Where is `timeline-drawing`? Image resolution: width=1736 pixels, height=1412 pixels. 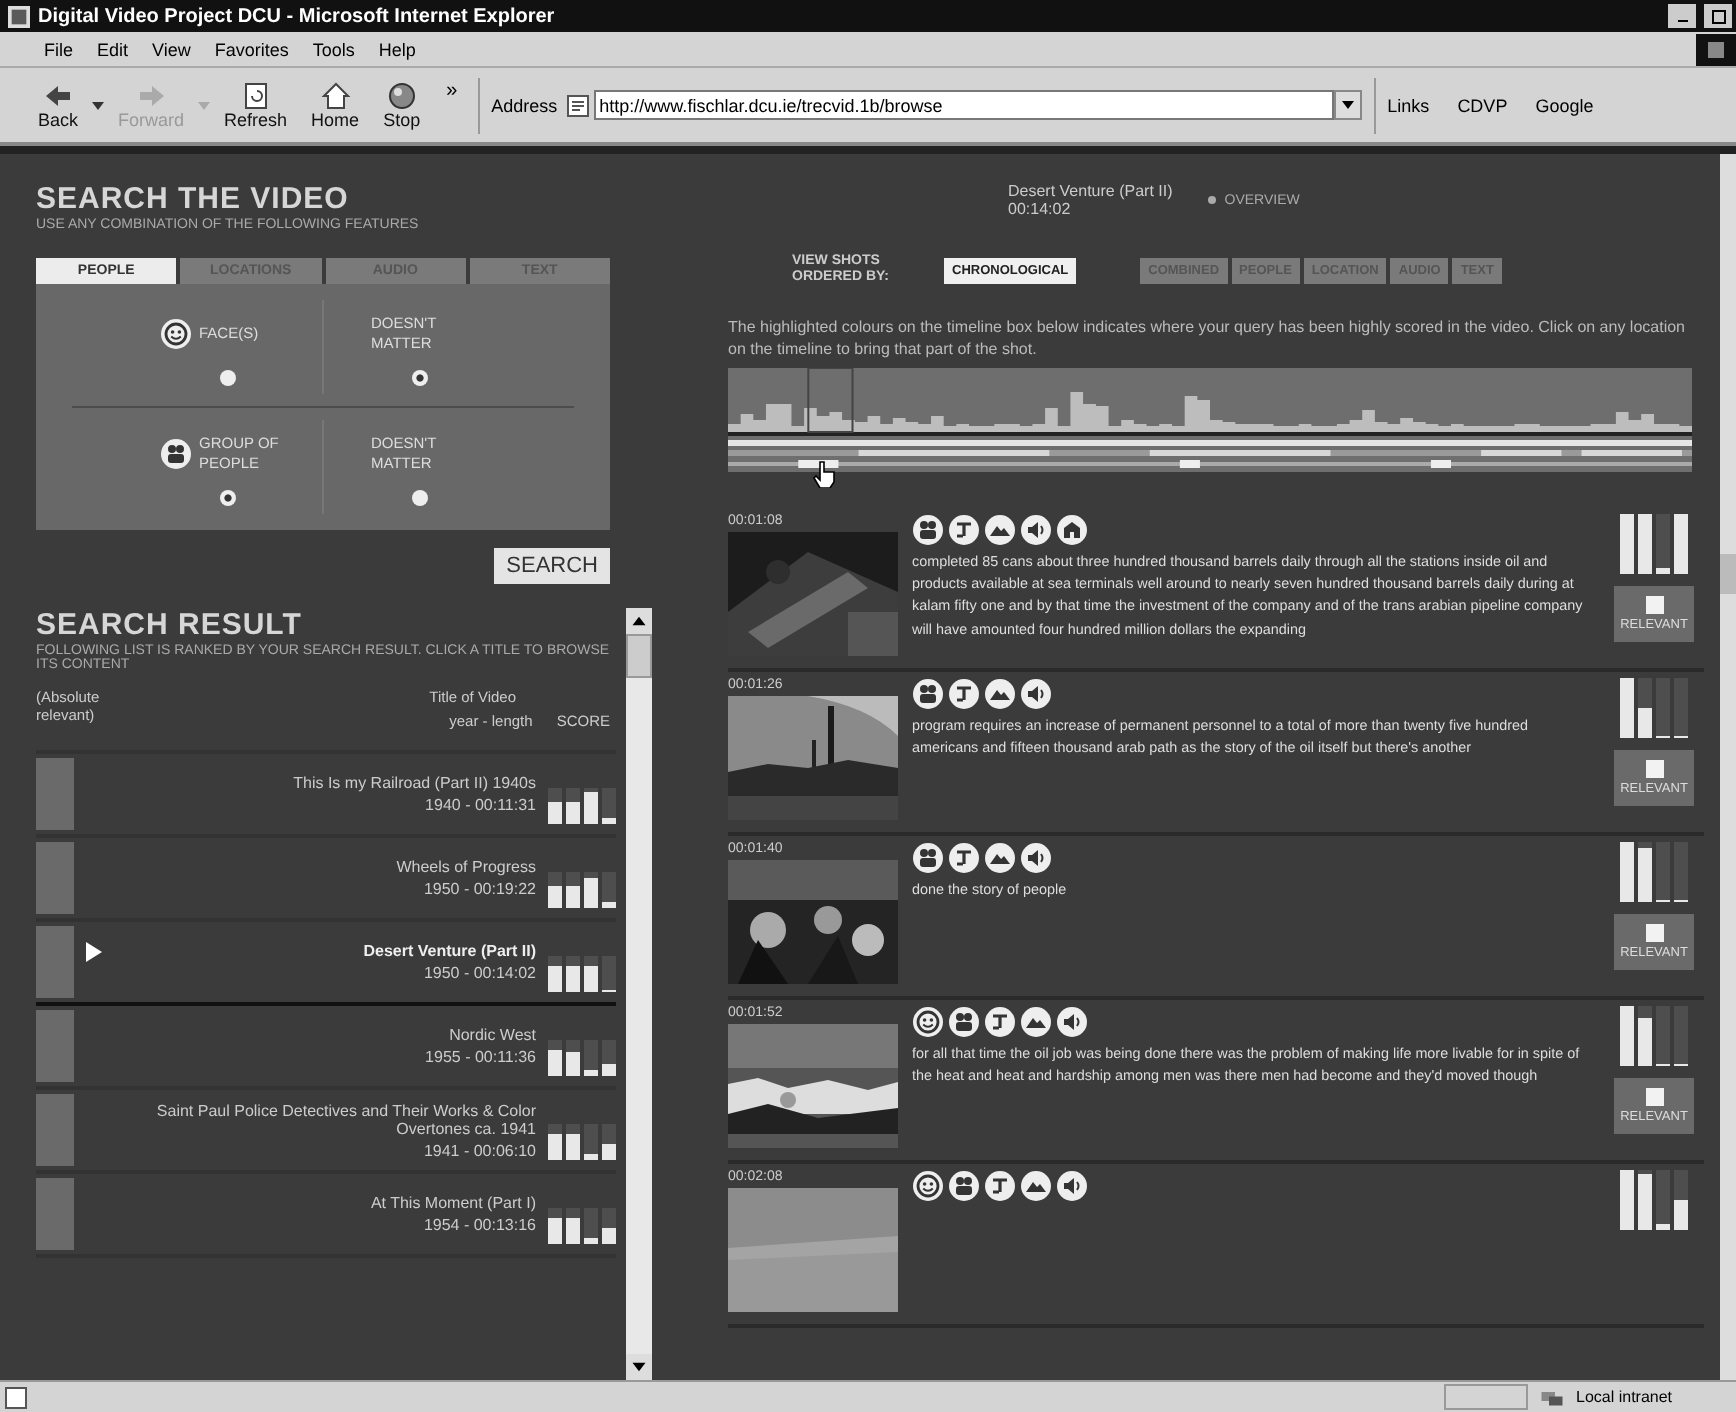 timeline-drawing is located at coordinates (1210, 420).